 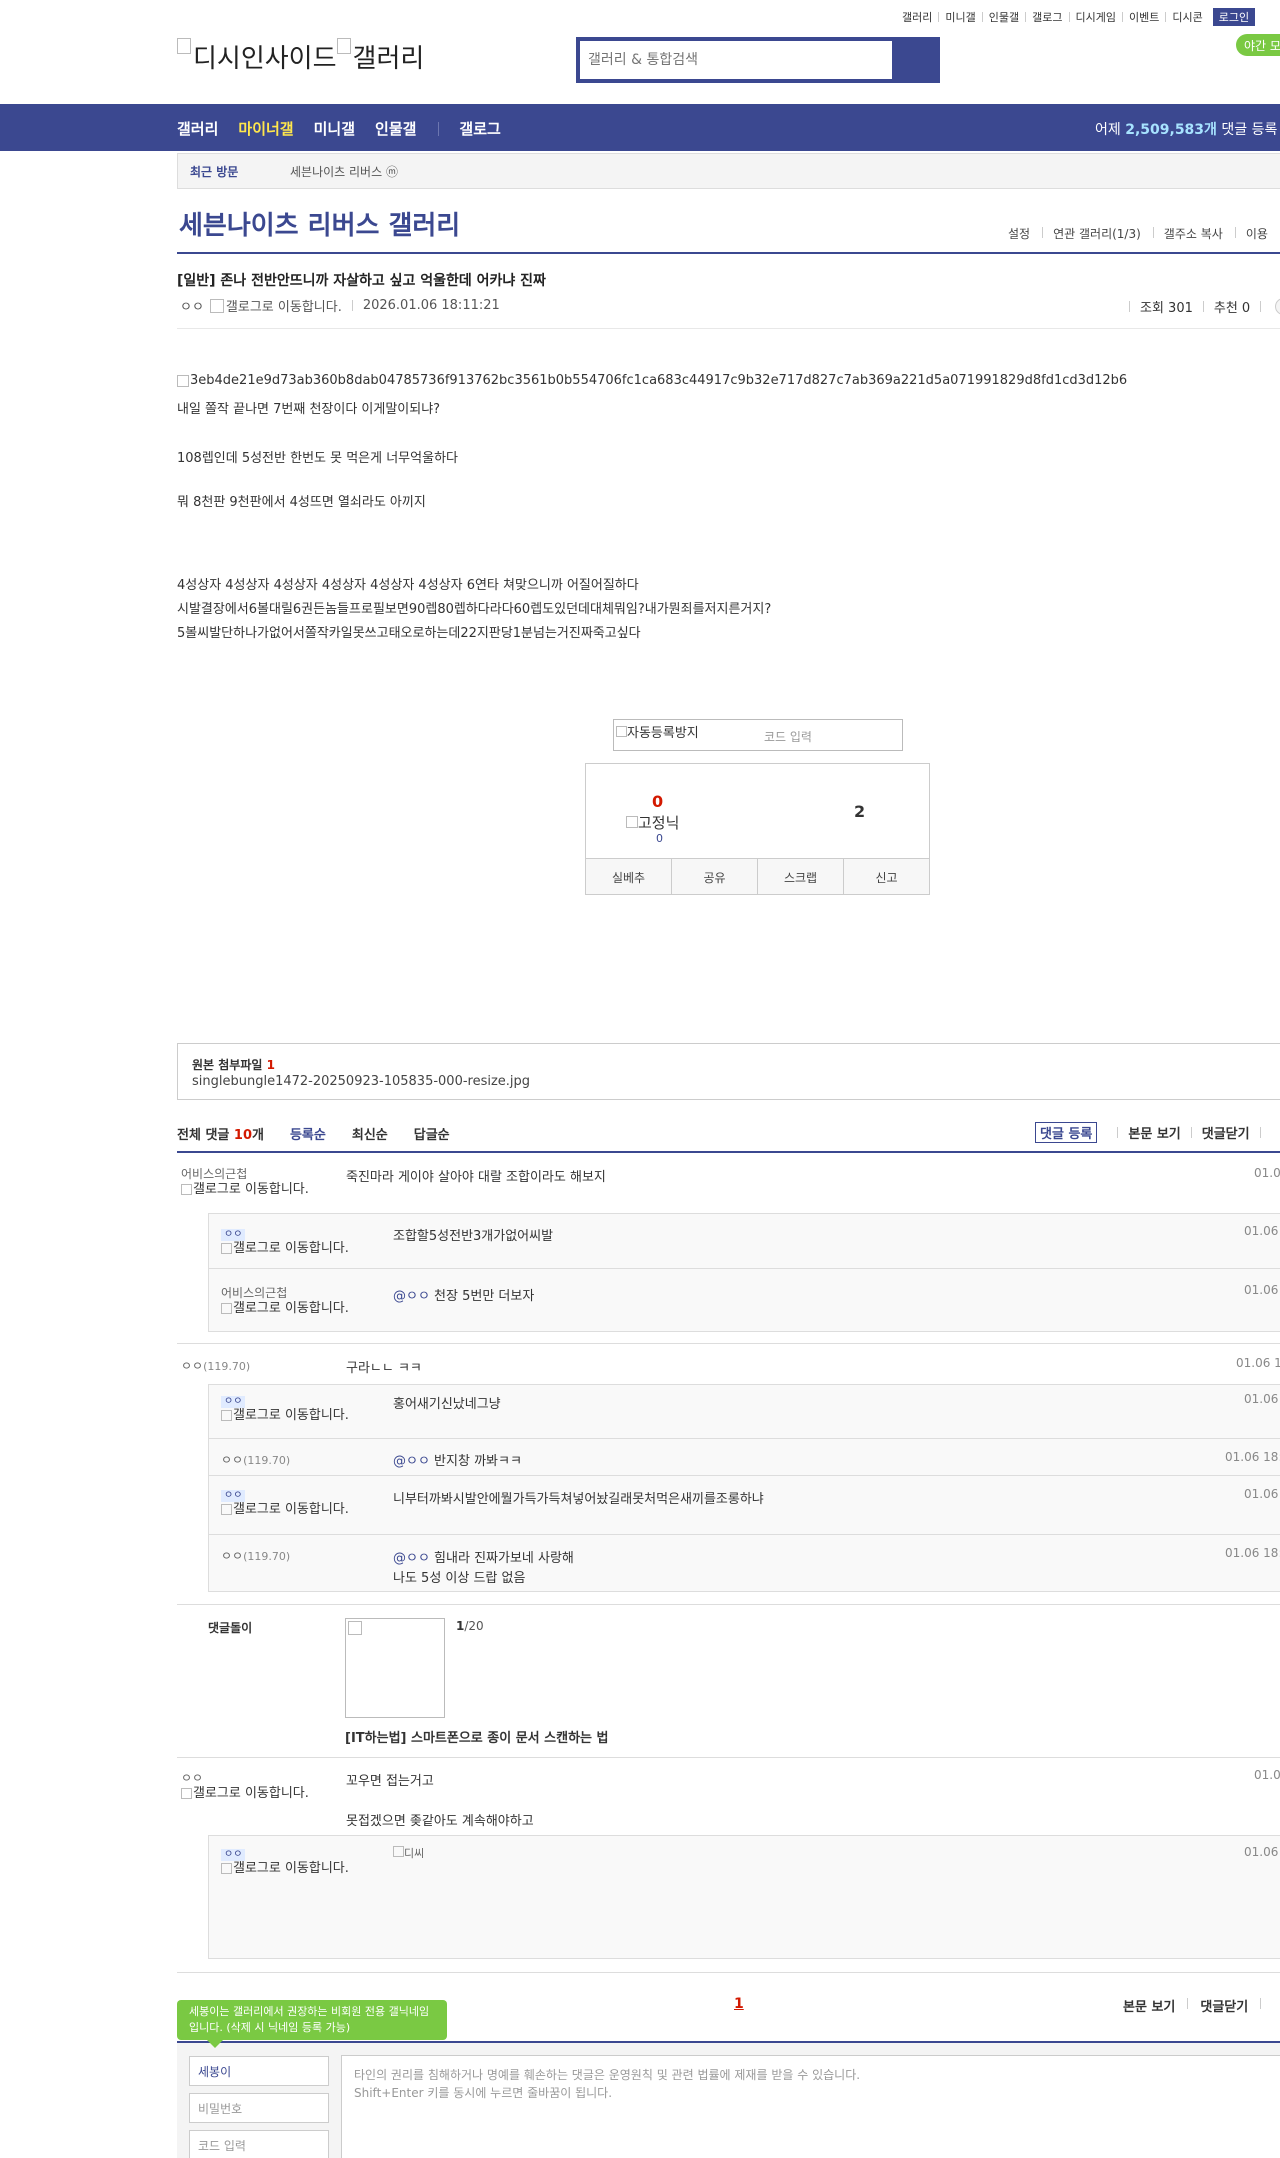 I want to click on share-button: 공유, so click(x=715, y=876).